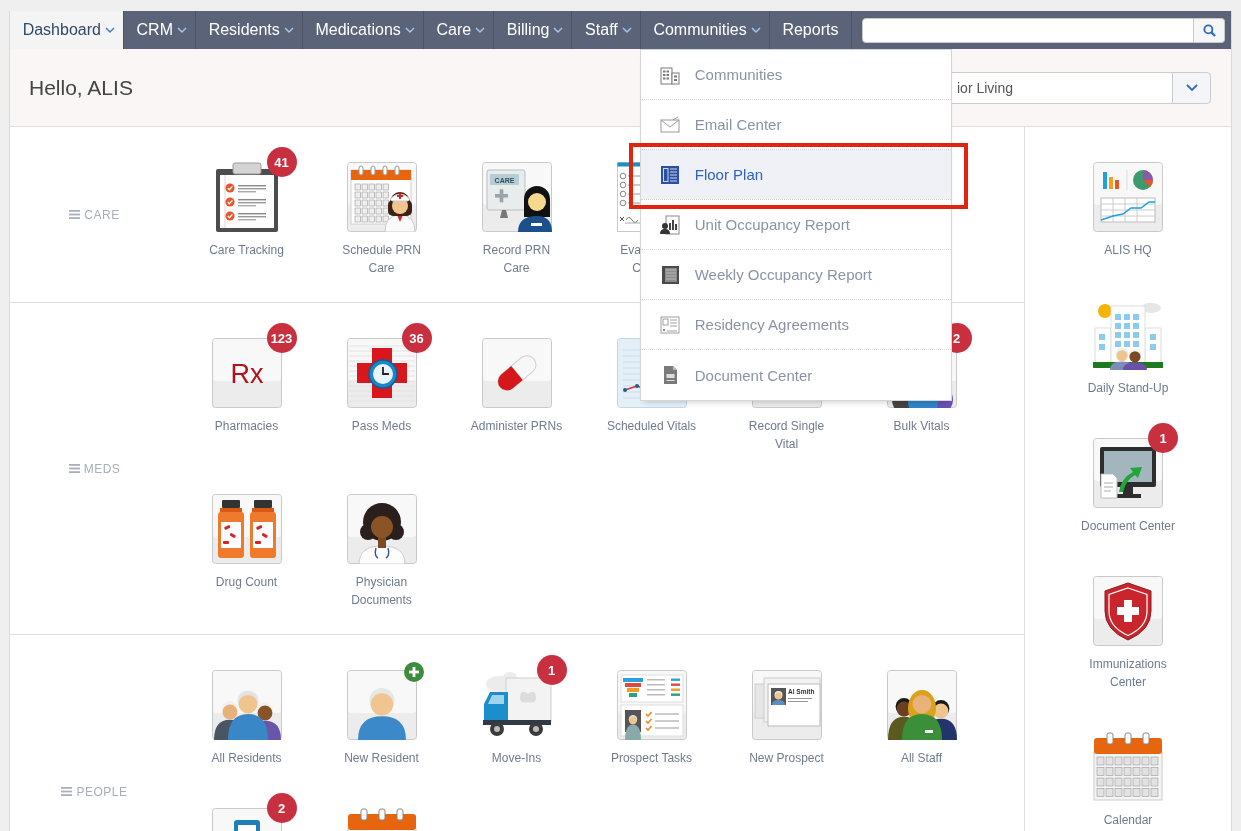 The image size is (1241, 831). Describe the element at coordinates (516, 373) in the screenshot. I see `capsule-icon` at that location.